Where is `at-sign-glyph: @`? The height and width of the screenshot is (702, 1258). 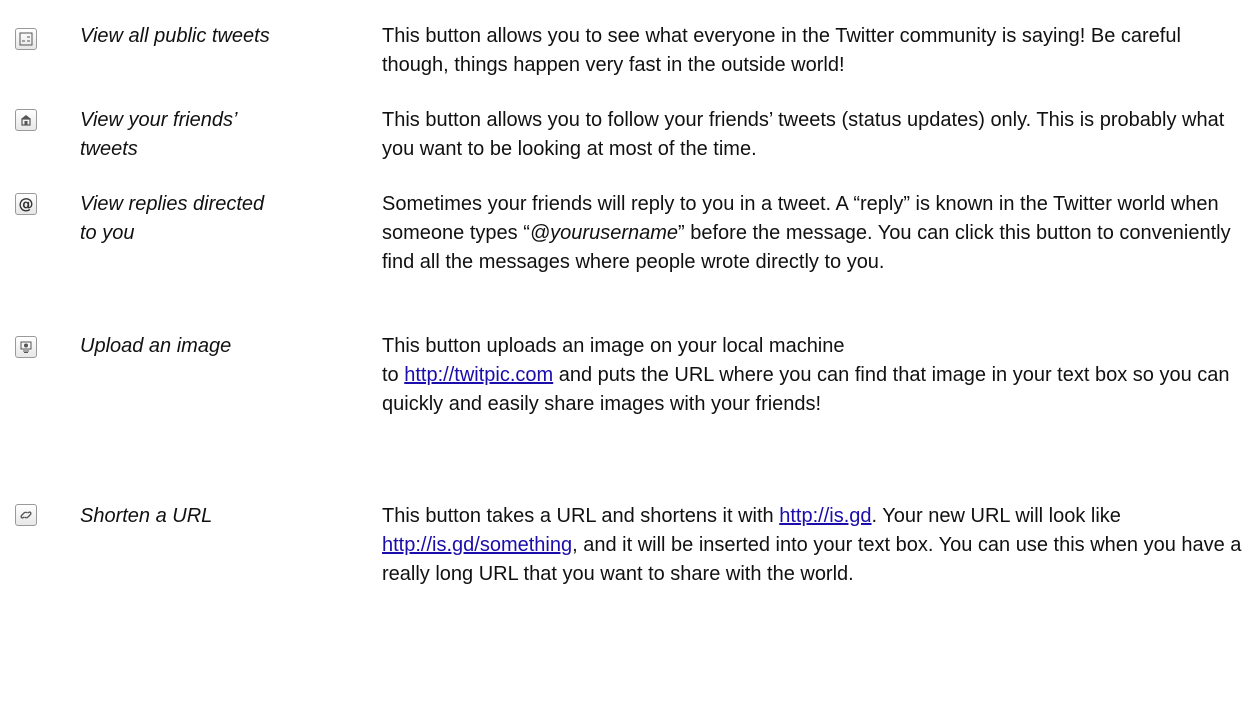 at-sign-glyph: @ is located at coordinates (26, 203).